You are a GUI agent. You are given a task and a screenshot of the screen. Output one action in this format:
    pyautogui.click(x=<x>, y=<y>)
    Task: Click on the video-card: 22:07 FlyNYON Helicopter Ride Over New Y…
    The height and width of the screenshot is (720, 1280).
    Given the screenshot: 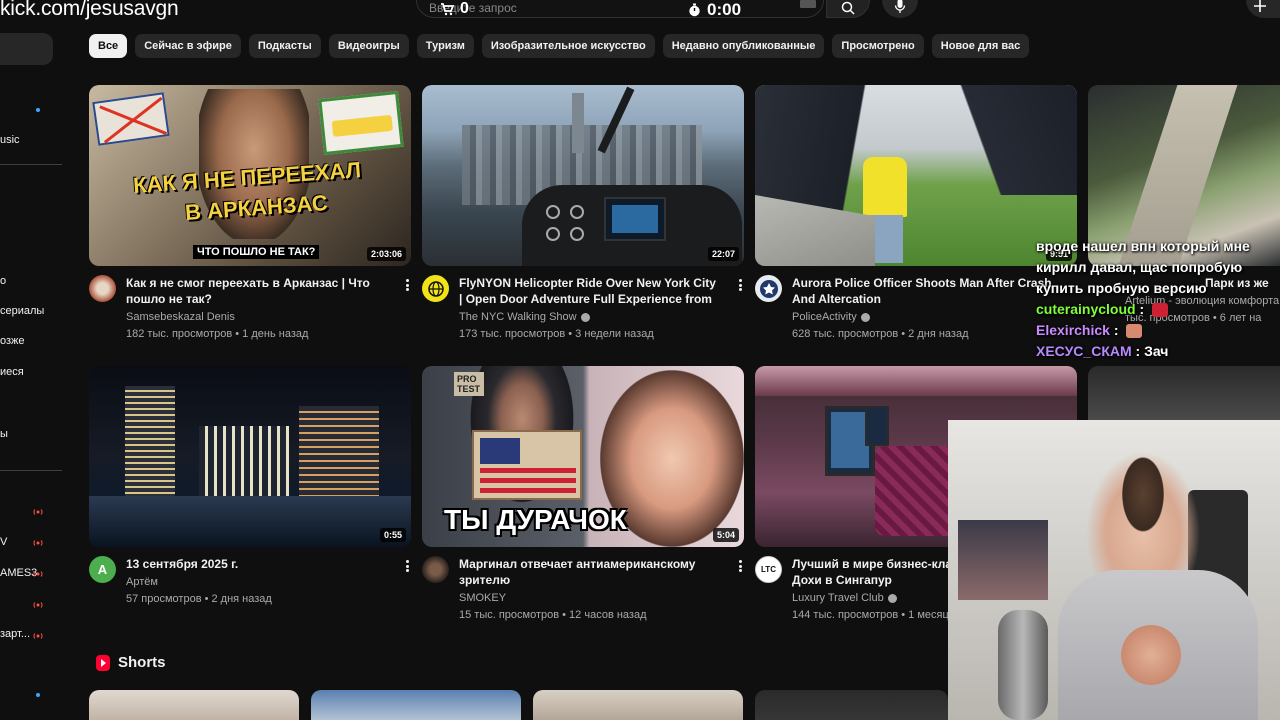 What is the action you would take?
    pyautogui.click(x=583, y=220)
    